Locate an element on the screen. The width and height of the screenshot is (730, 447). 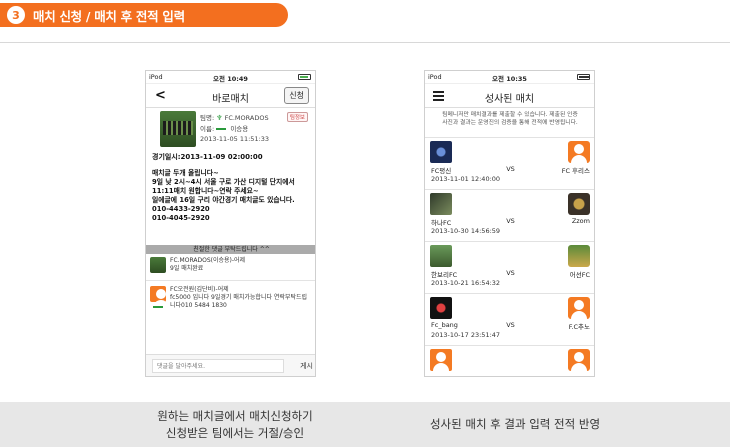
status-bar: iPod 오전 10:49 is located at coordinates (230, 77).